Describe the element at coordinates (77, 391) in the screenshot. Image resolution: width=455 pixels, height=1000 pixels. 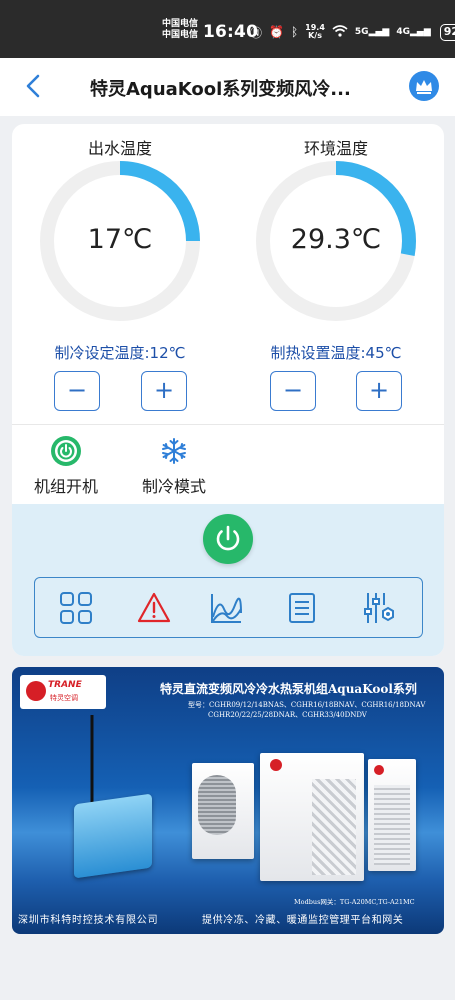
I see `cooling-decrease-button: −` at that location.